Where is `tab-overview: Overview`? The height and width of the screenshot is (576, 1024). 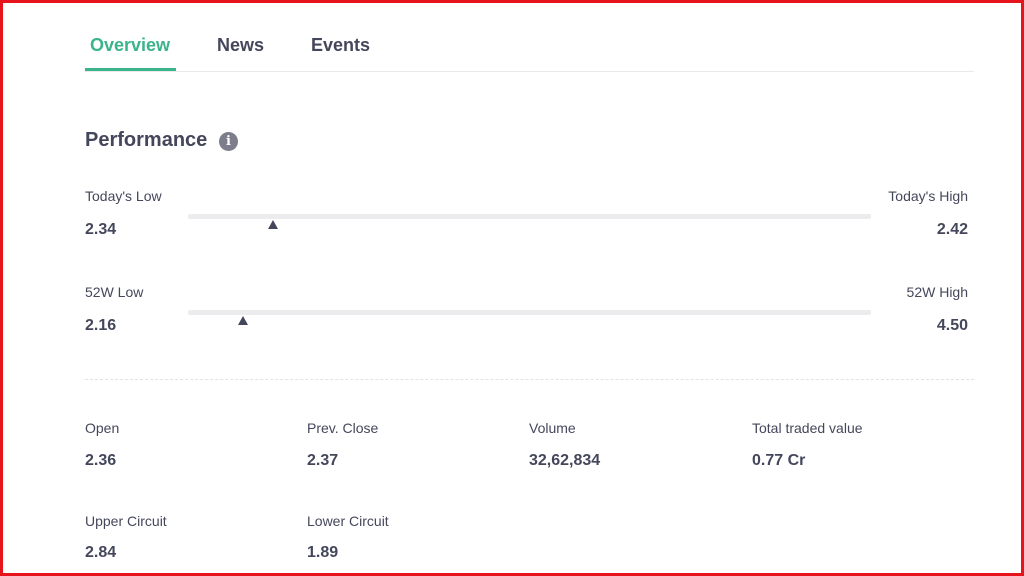
tab-overview: Overview is located at coordinates (130, 49).